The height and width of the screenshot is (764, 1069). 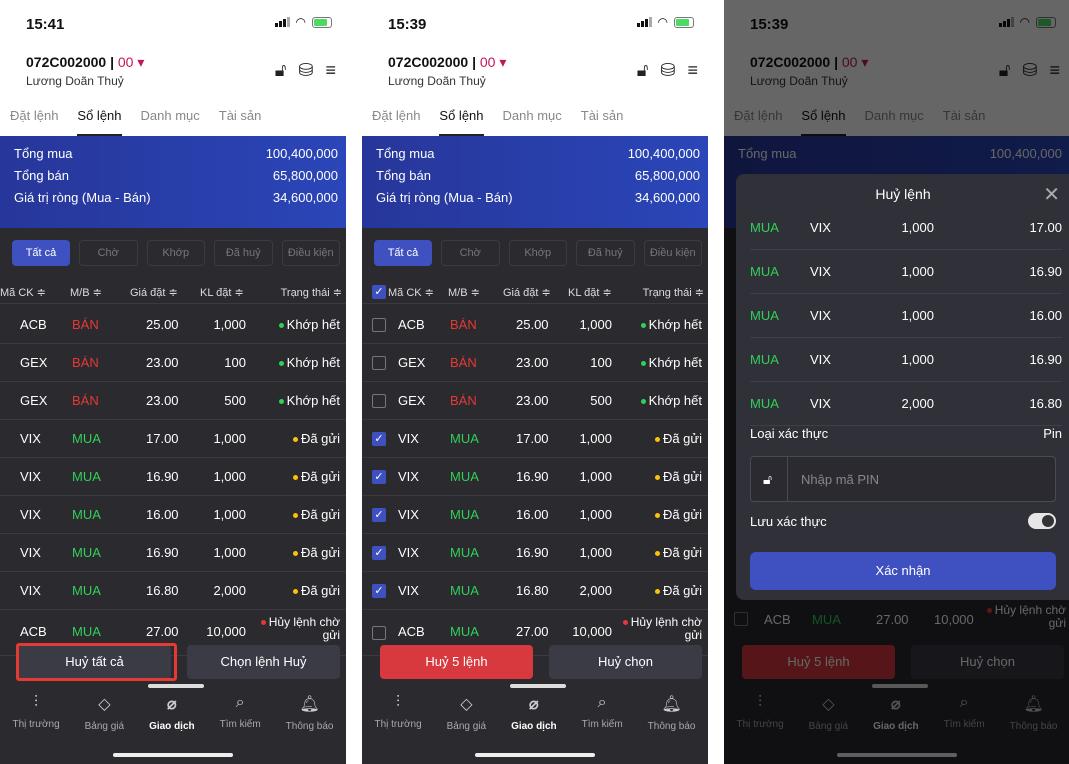 I want to click on pin-field: 🔓︎ Nhập mã PIN, so click(x=903, y=479).